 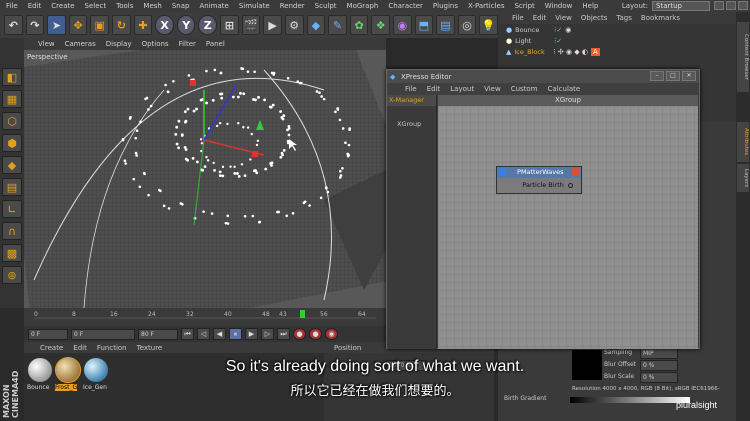 What do you see at coordinates (254, 6) in the screenshot?
I see `menu-simulate: Simulate` at bounding box center [254, 6].